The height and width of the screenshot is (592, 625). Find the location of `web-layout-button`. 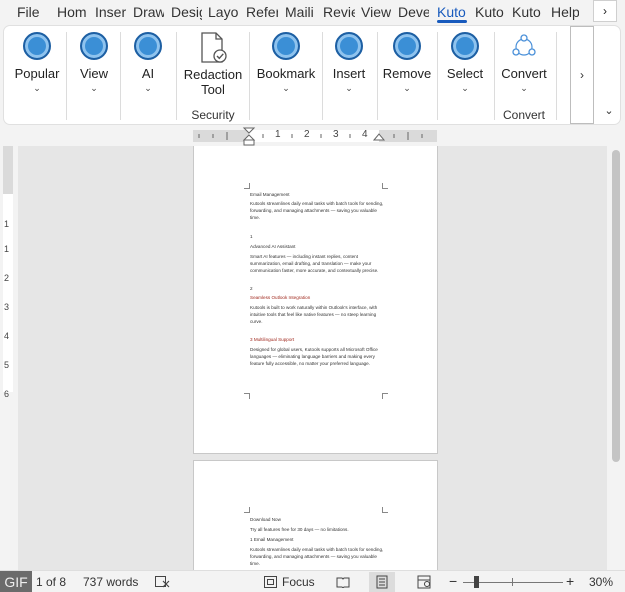

web-layout-button is located at coordinates (424, 582).